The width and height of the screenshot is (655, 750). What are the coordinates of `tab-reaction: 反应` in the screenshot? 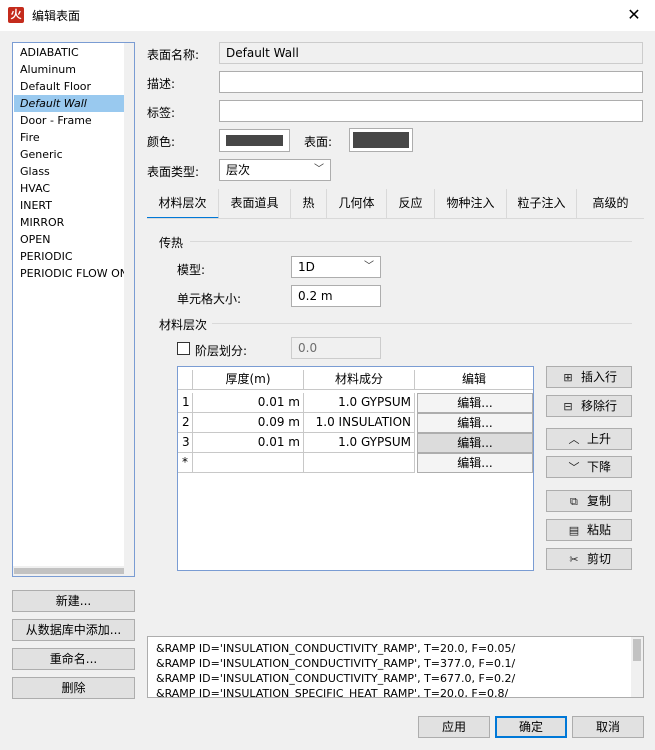 It's located at (411, 204).